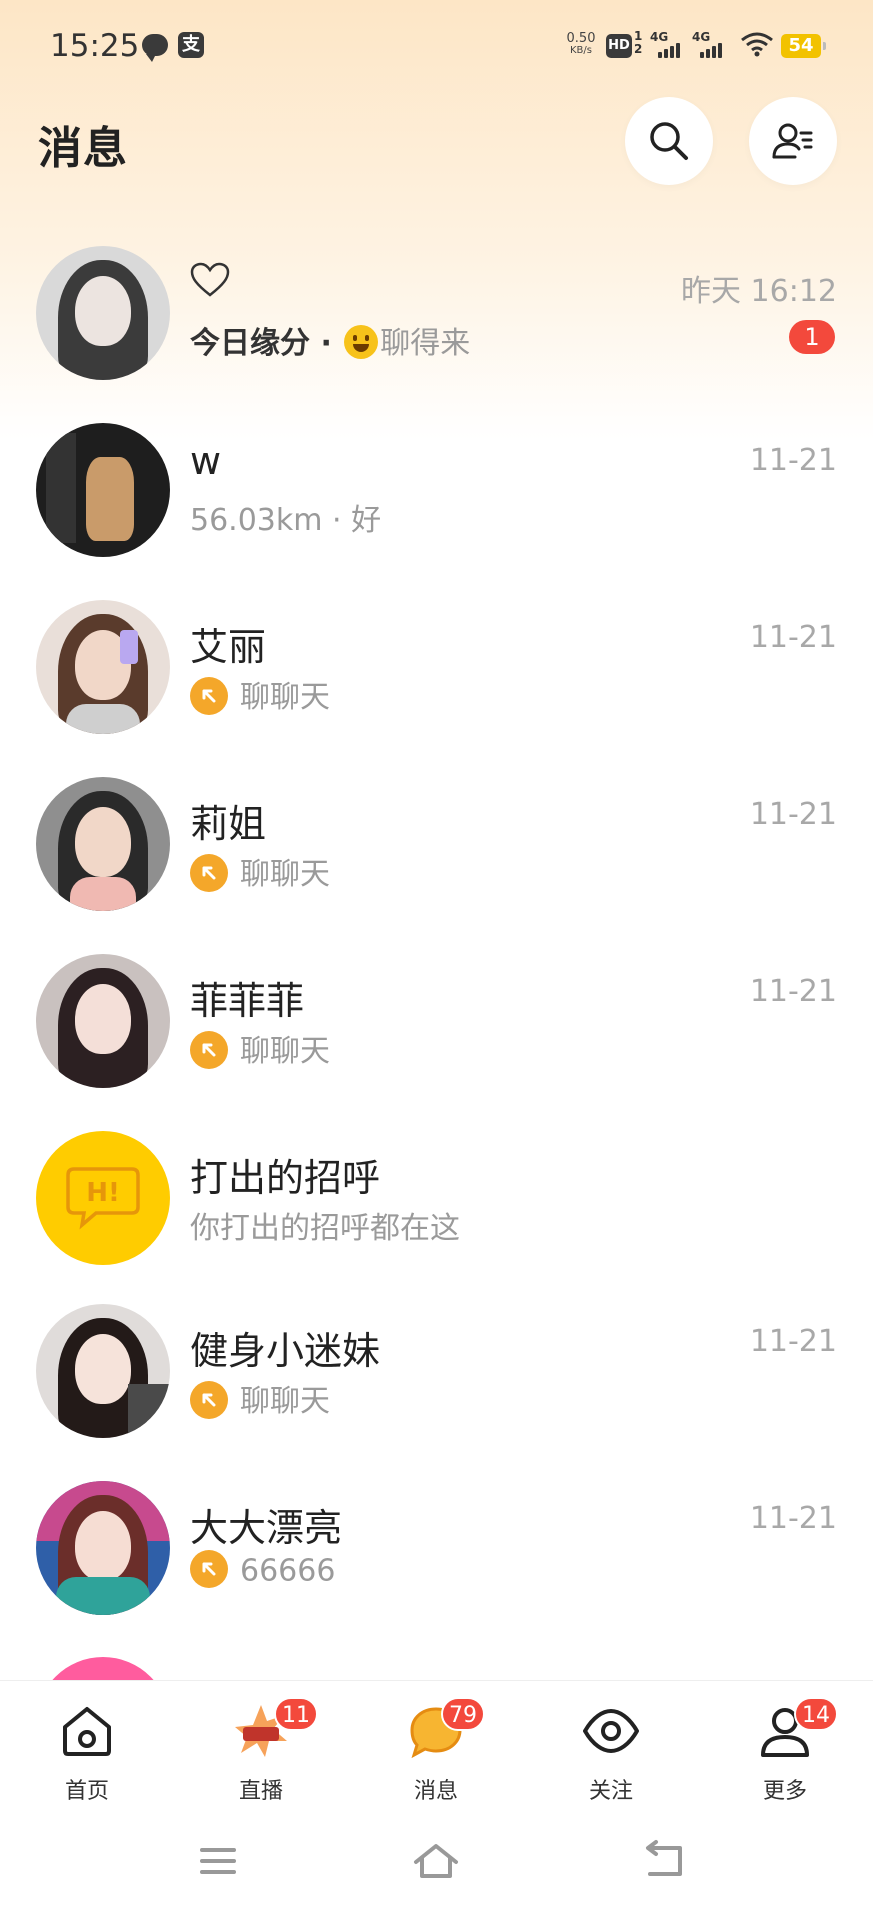 Image resolution: width=873 pixels, height=1920 pixels. I want to click on hd-sim-indicator: 1 2, so click(638, 43).